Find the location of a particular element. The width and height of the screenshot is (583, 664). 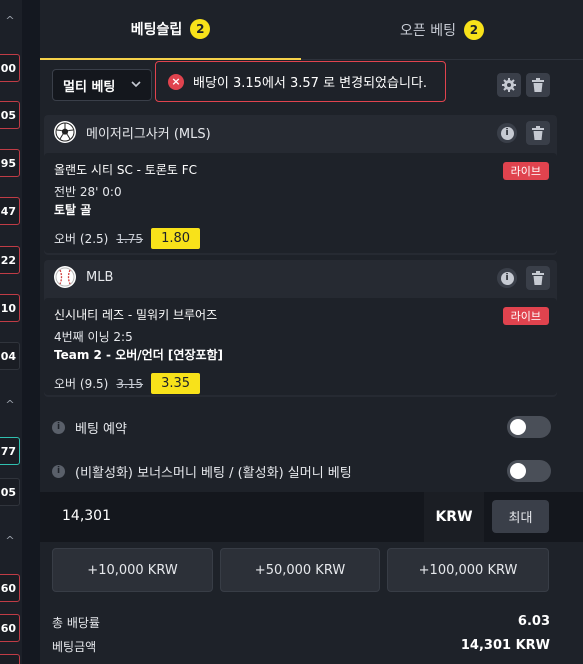

match-name: 신시내티 레즈 - 밀워키 브루어즈 is located at coordinates (136, 315).